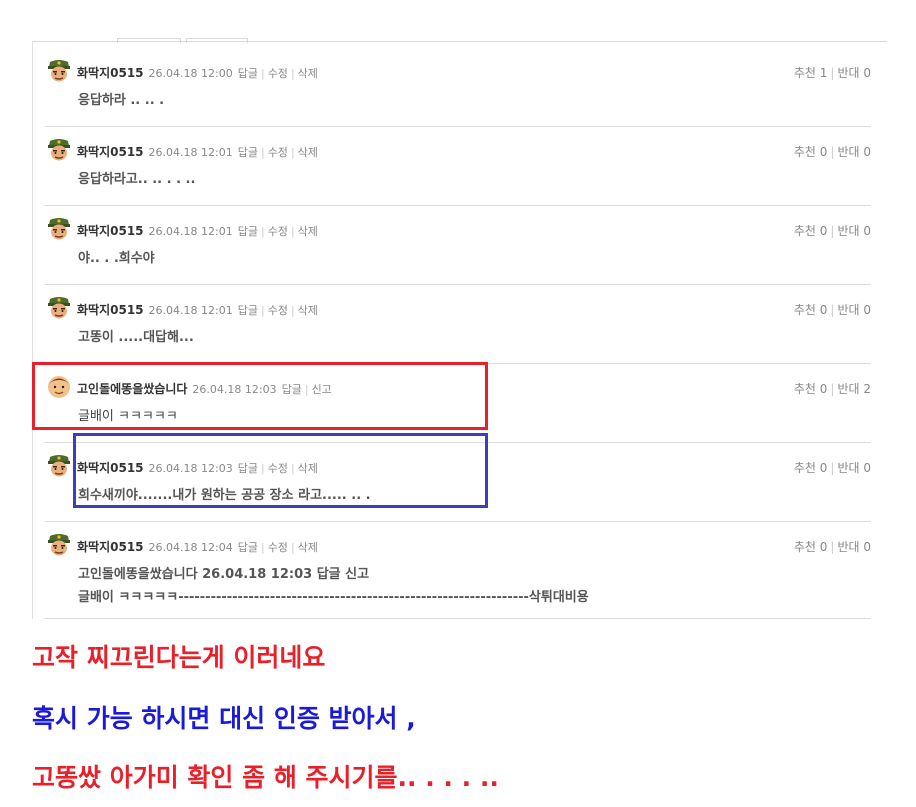  I want to click on comment-text: 고인돌에똥을쌌습니다 26.04.18 12:03 답글 신고, so click(224, 574).